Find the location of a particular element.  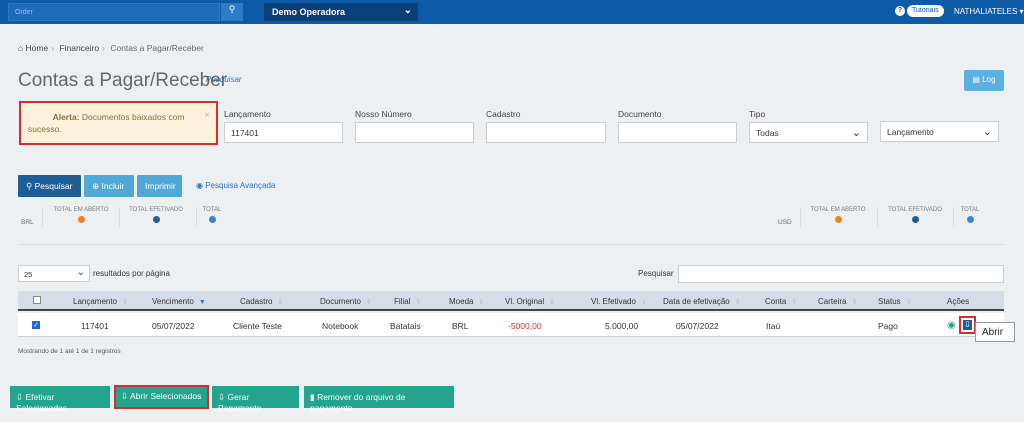

breadcrumb-financeiro: Financeiro is located at coordinates (79, 48).